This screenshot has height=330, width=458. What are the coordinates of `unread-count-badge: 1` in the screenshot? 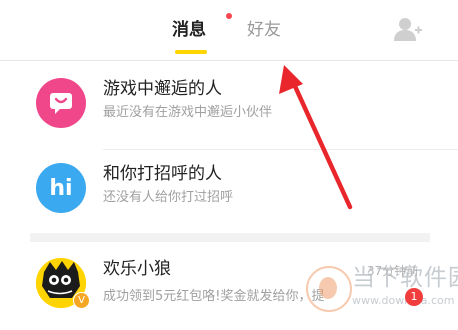 It's located at (414, 297).